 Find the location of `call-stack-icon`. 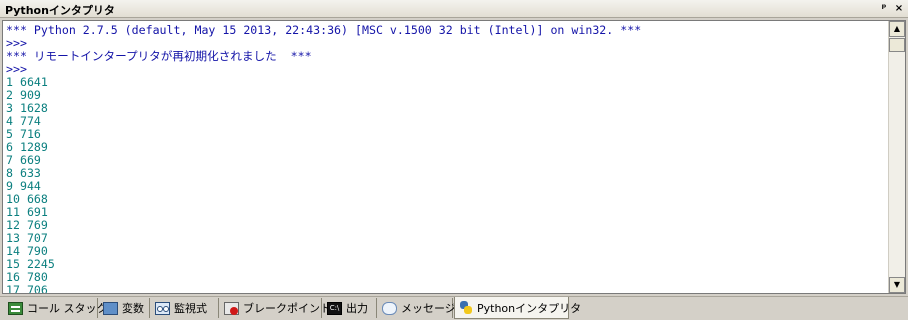

call-stack-icon is located at coordinates (15, 308).